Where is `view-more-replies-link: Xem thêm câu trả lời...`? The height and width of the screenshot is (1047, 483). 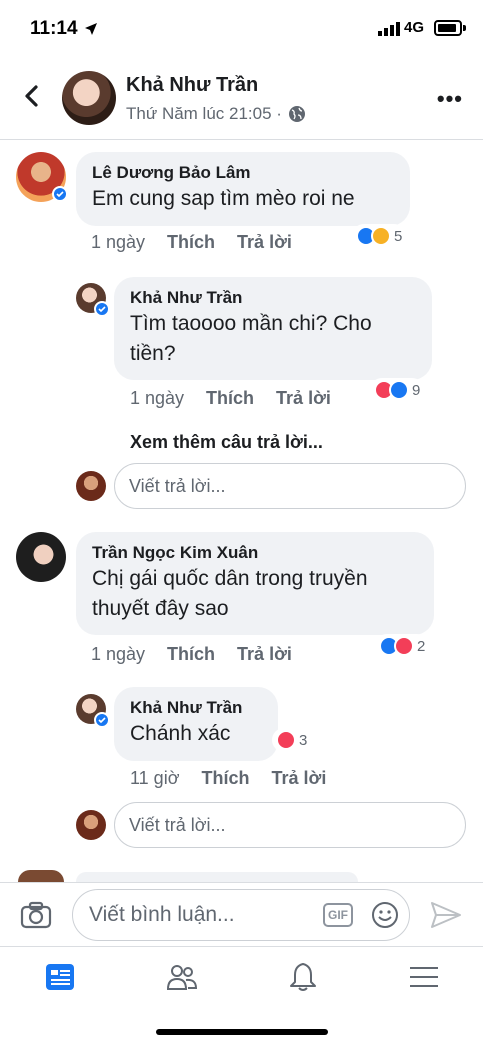
view-more-replies-link: Xem thêm câu trả lời... is located at coordinates (226, 442).